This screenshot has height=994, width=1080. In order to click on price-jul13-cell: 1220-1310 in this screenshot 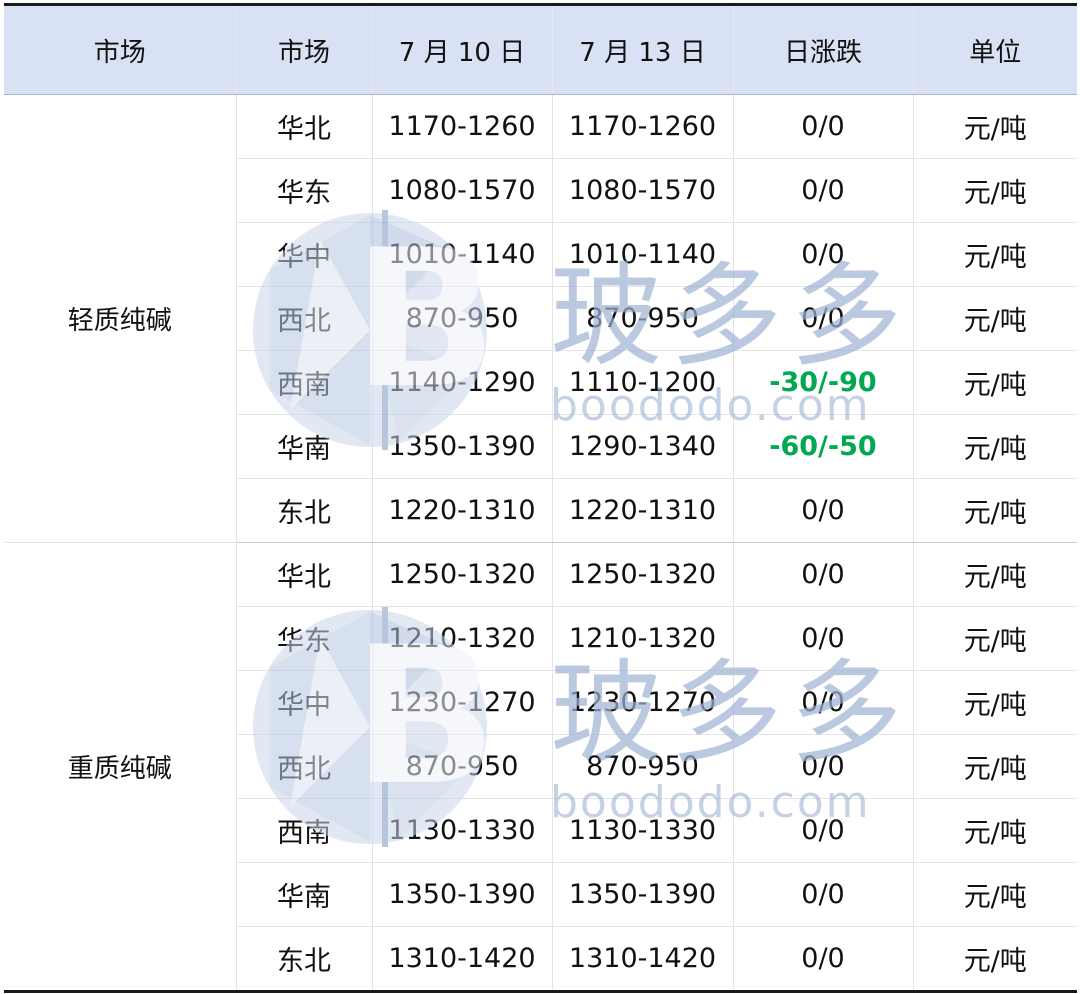, I will do `click(642, 510)`.